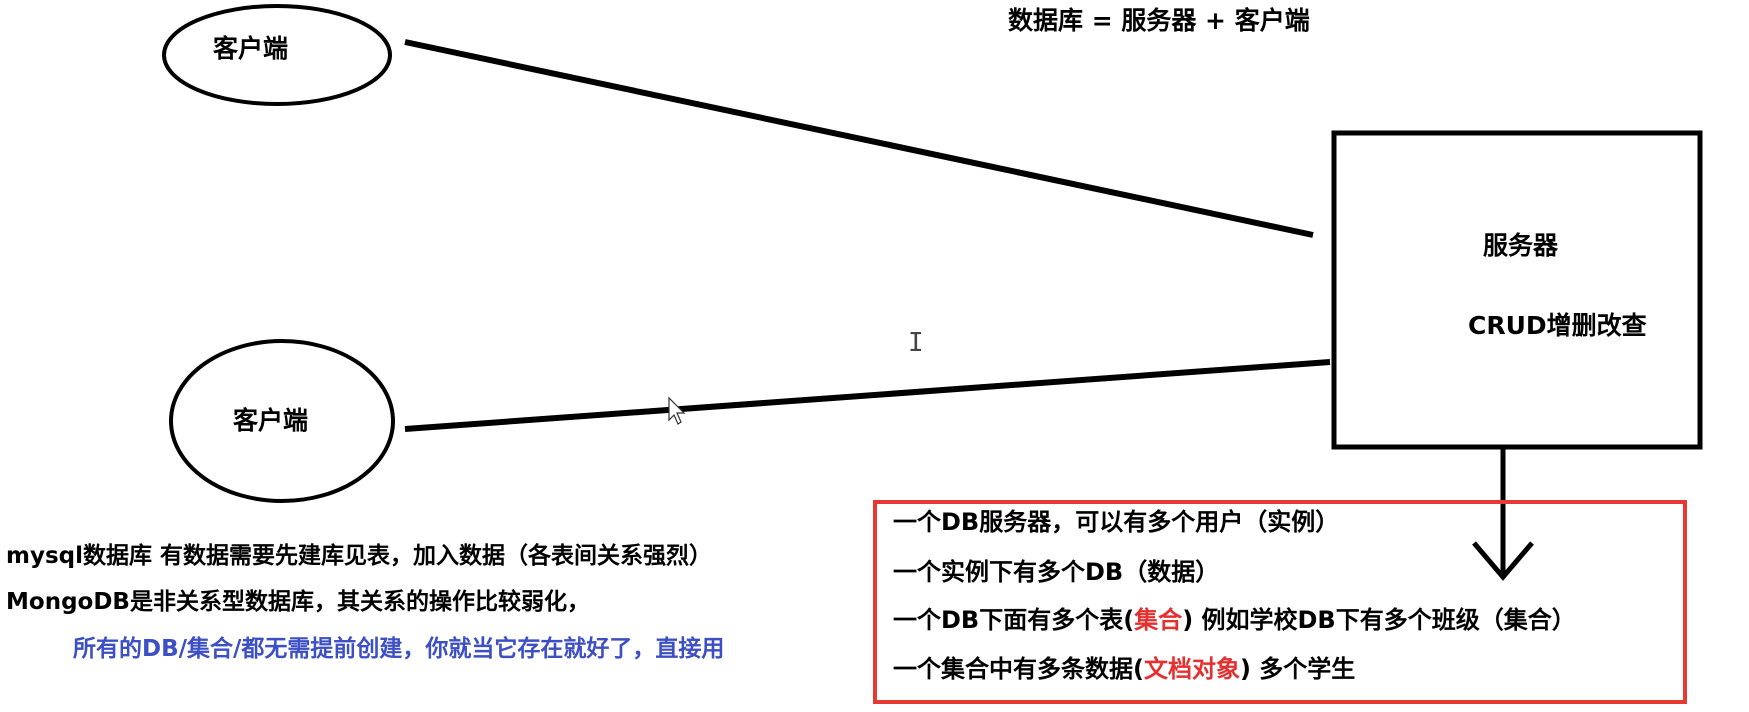 This screenshot has width=1749, height=712. What do you see at coordinates (1379, 620) in the screenshot?
I see `box-note-db-tables-c: ) 例如学校DB下有多个班级（集合）` at bounding box center [1379, 620].